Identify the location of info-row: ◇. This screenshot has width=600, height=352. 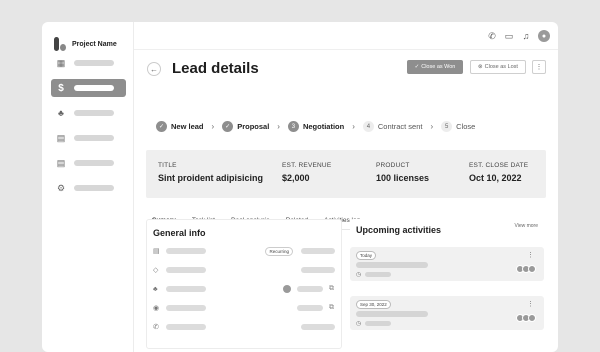
(244, 270).